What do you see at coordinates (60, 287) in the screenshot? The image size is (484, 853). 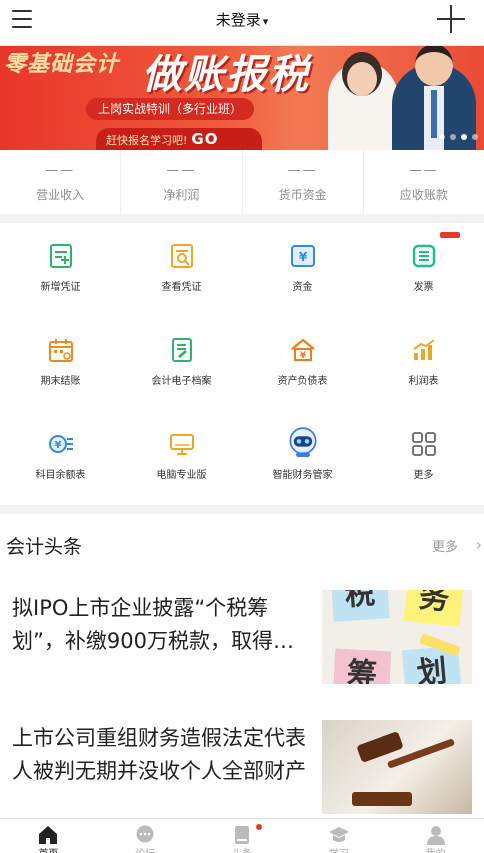 I see `feature-label: 新增凭证` at bounding box center [60, 287].